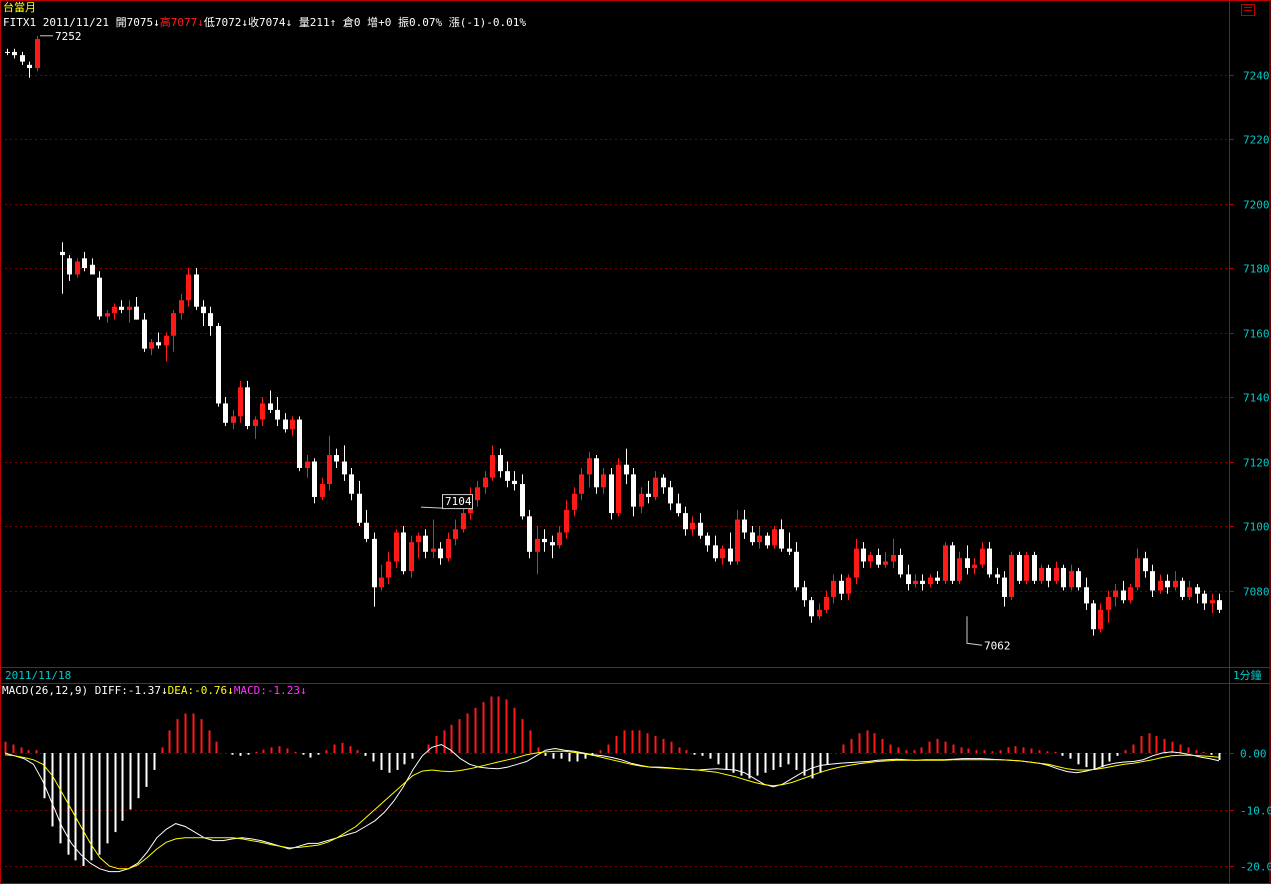 This screenshot has width=1271, height=884. What do you see at coordinates (997, 645) in the screenshot?
I see `annotation-label: 7062` at bounding box center [997, 645].